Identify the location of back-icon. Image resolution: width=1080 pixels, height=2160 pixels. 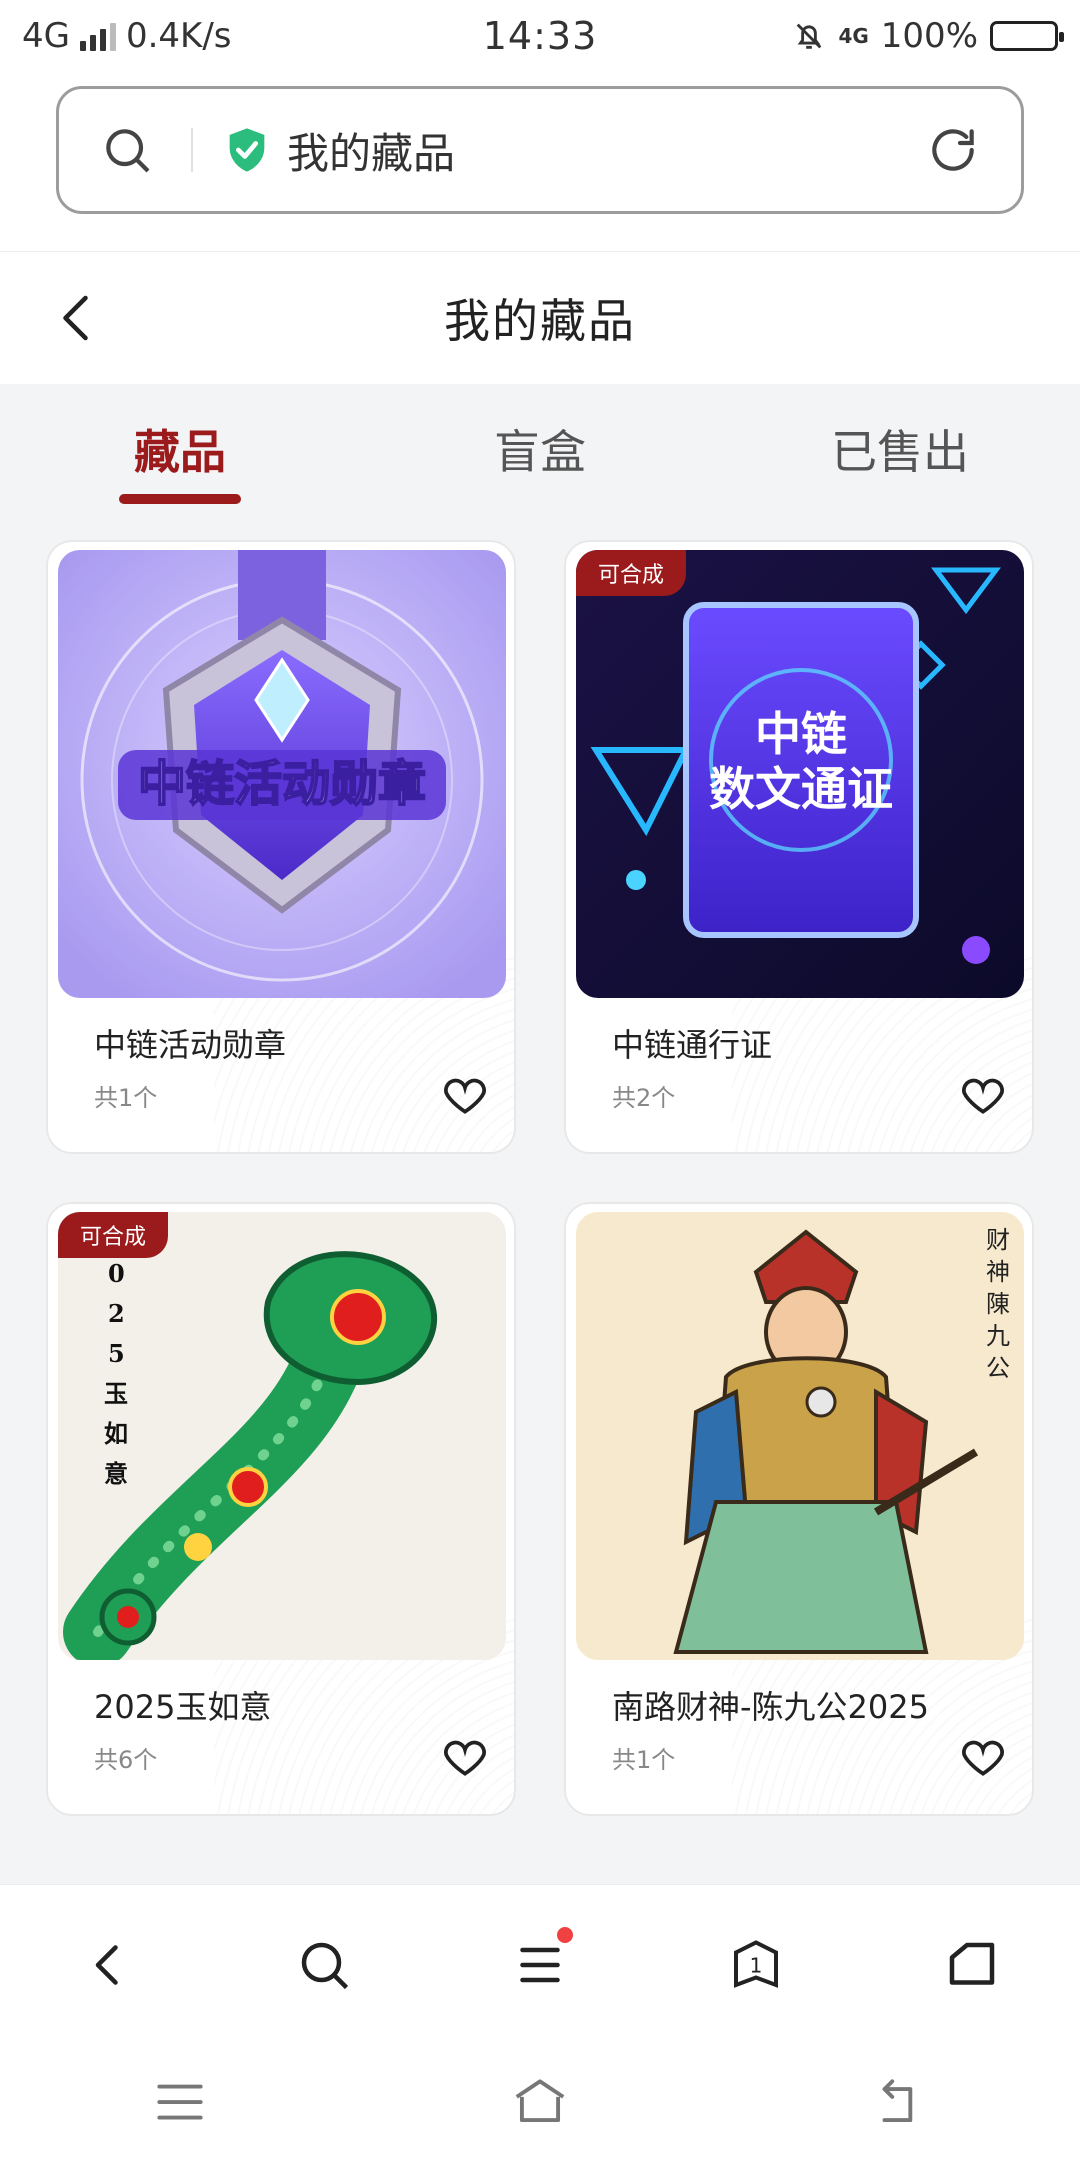
(106, 1964).